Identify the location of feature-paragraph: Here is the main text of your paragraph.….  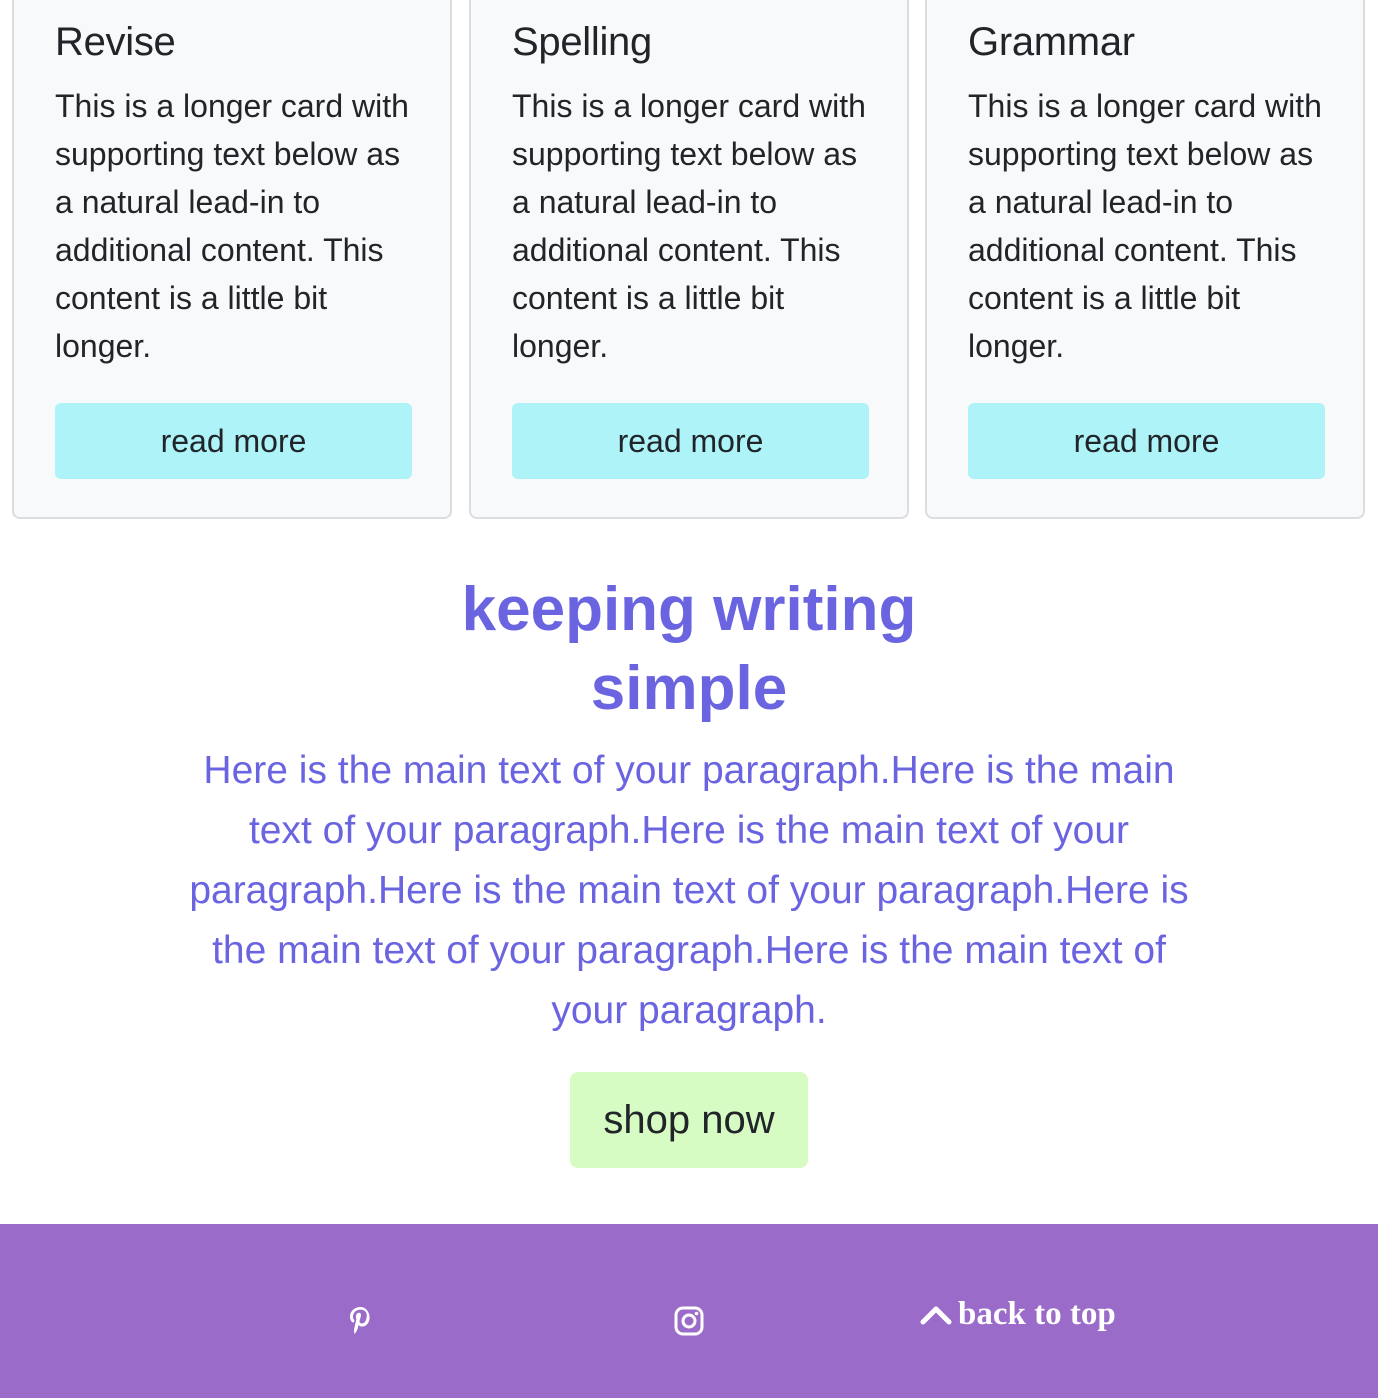
(689, 890).